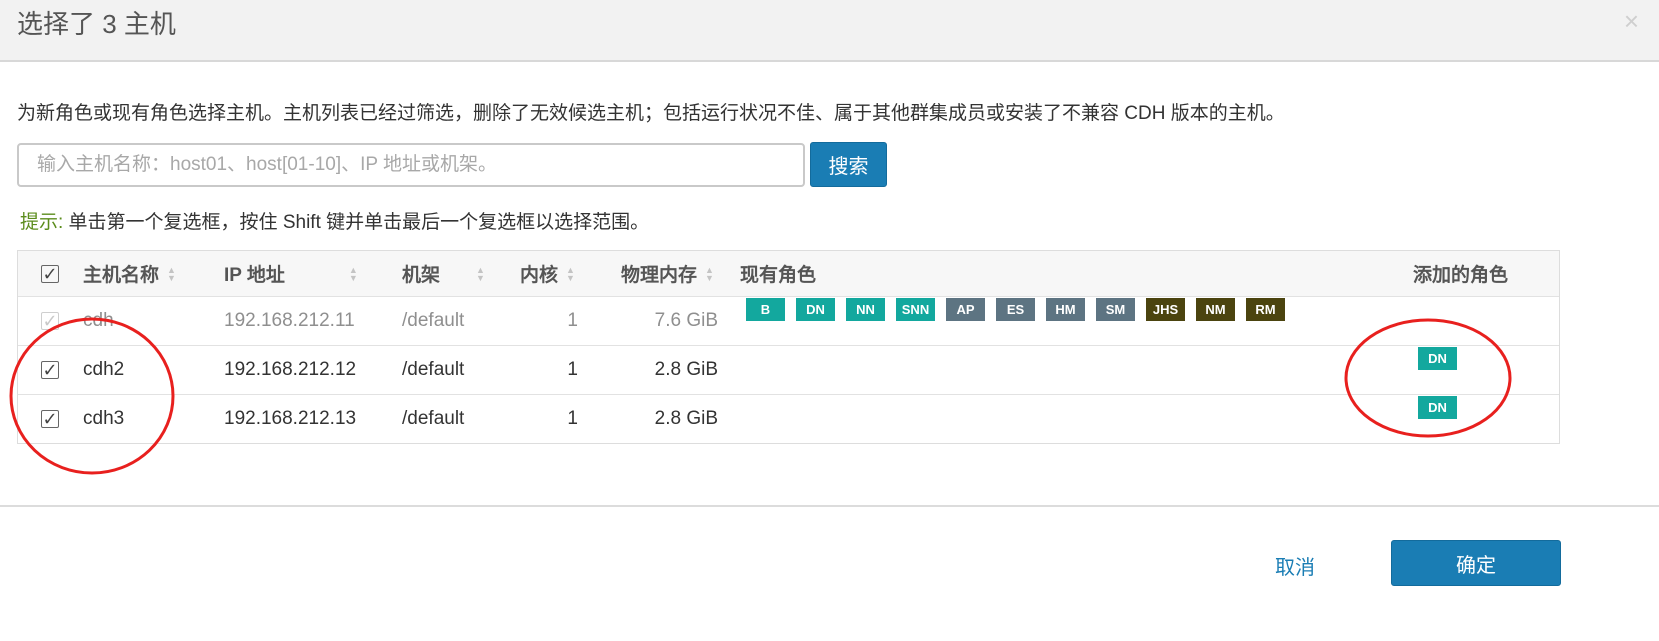  What do you see at coordinates (443, 273) in the screenshot?
I see `column-header-rack: 机架 ▲ ▼` at bounding box center [443, 273].